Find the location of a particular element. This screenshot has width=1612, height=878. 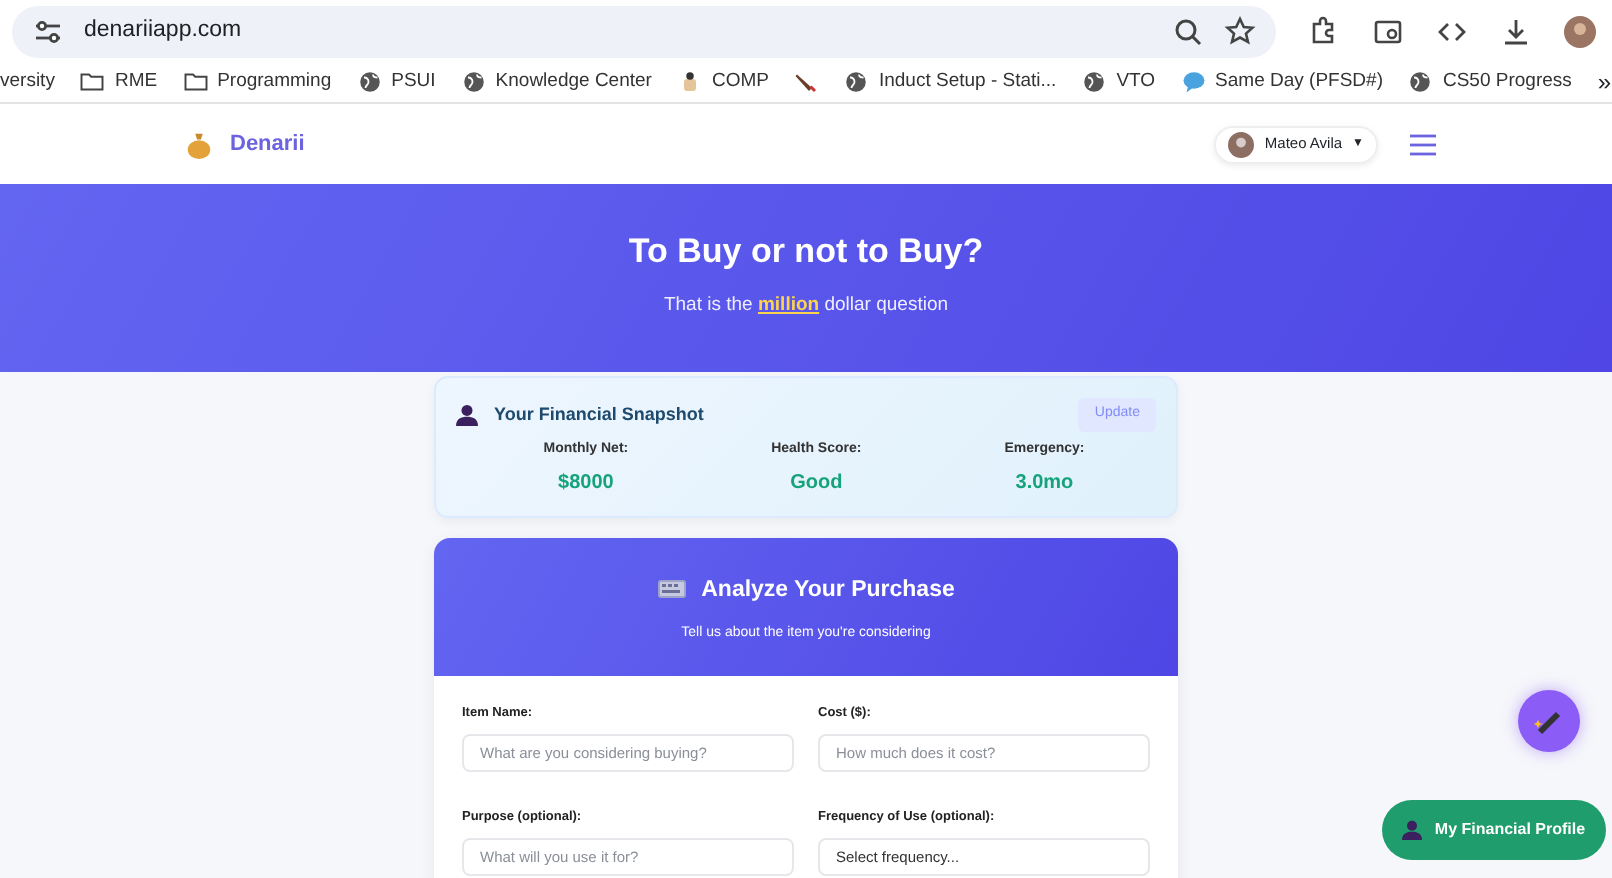

bookmark-label: Knowledge Center is located at coordinates (573, 82).